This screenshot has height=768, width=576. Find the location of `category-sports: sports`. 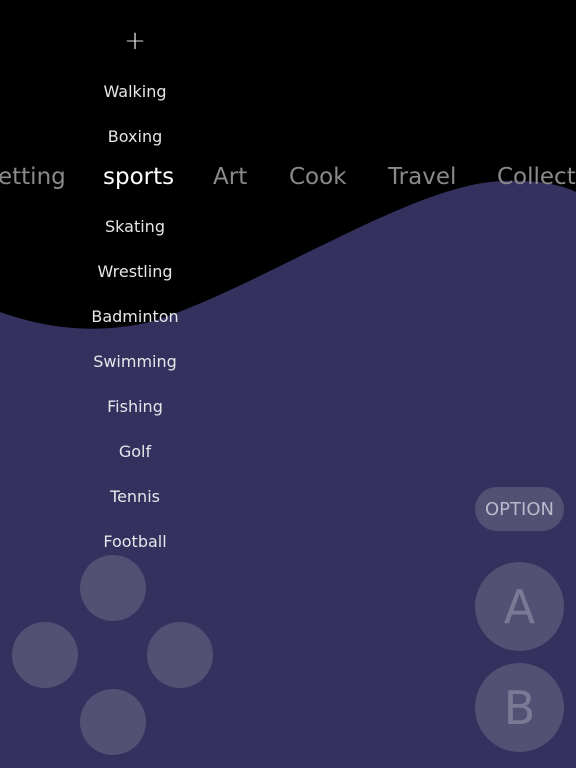

category-sports: sports is located at coordinates (138, 177).